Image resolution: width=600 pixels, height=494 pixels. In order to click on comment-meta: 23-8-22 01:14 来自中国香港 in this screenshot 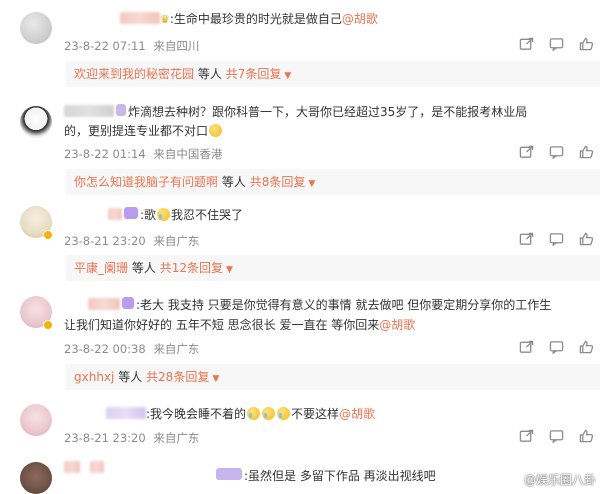, I will do `click(143, 154)`.